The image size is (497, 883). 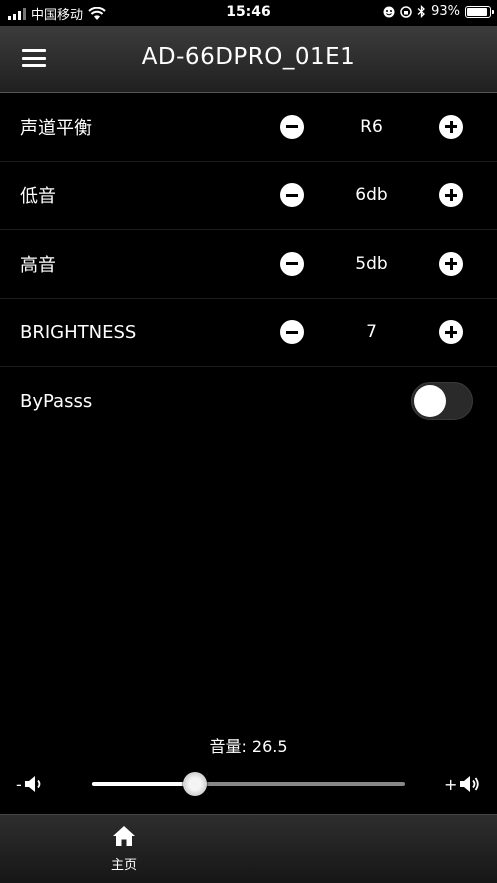 What do you see at coordinates (56, 401) in the screenshot?
I see `bypass-label: ByPasss` at bounding box center [56, 401].